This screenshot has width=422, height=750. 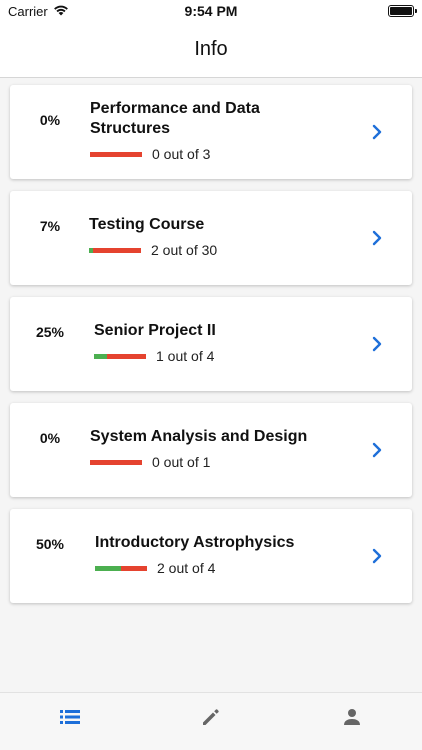 What do you see at coordinates (186, 568) in the screenshot?
I see `progress-count: 2 out of 4` at bounding box center [186, 568].